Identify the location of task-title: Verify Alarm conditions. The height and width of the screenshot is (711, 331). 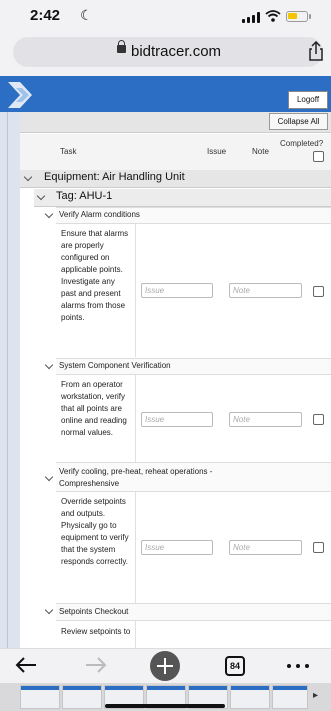
(99, 214).